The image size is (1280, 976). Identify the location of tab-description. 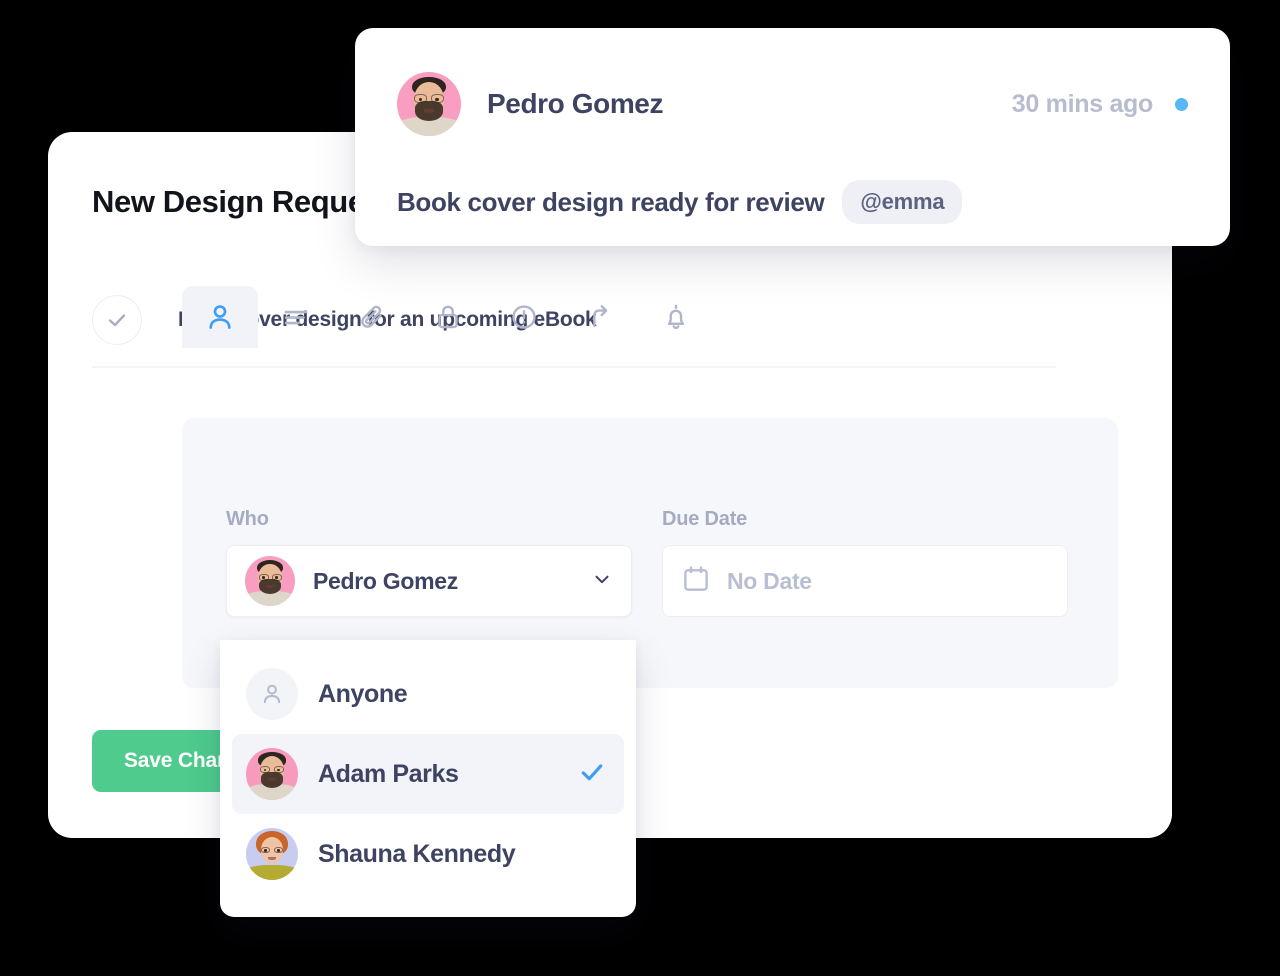
(296, 317).